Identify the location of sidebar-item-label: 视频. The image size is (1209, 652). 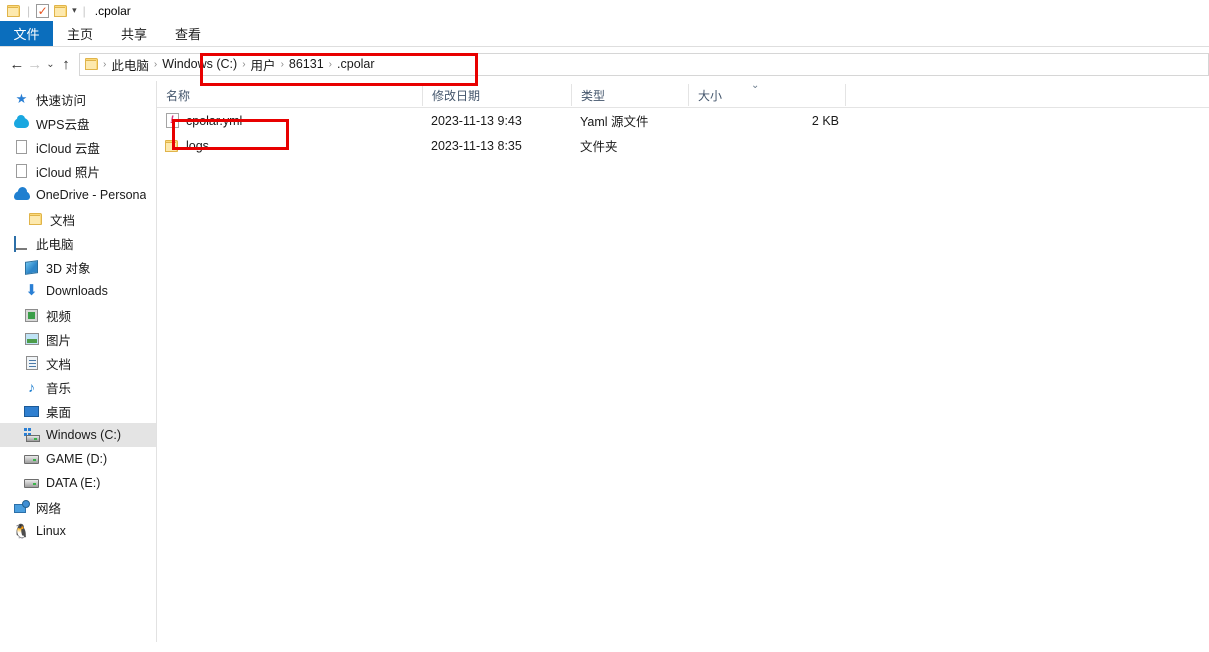
(59, 316).